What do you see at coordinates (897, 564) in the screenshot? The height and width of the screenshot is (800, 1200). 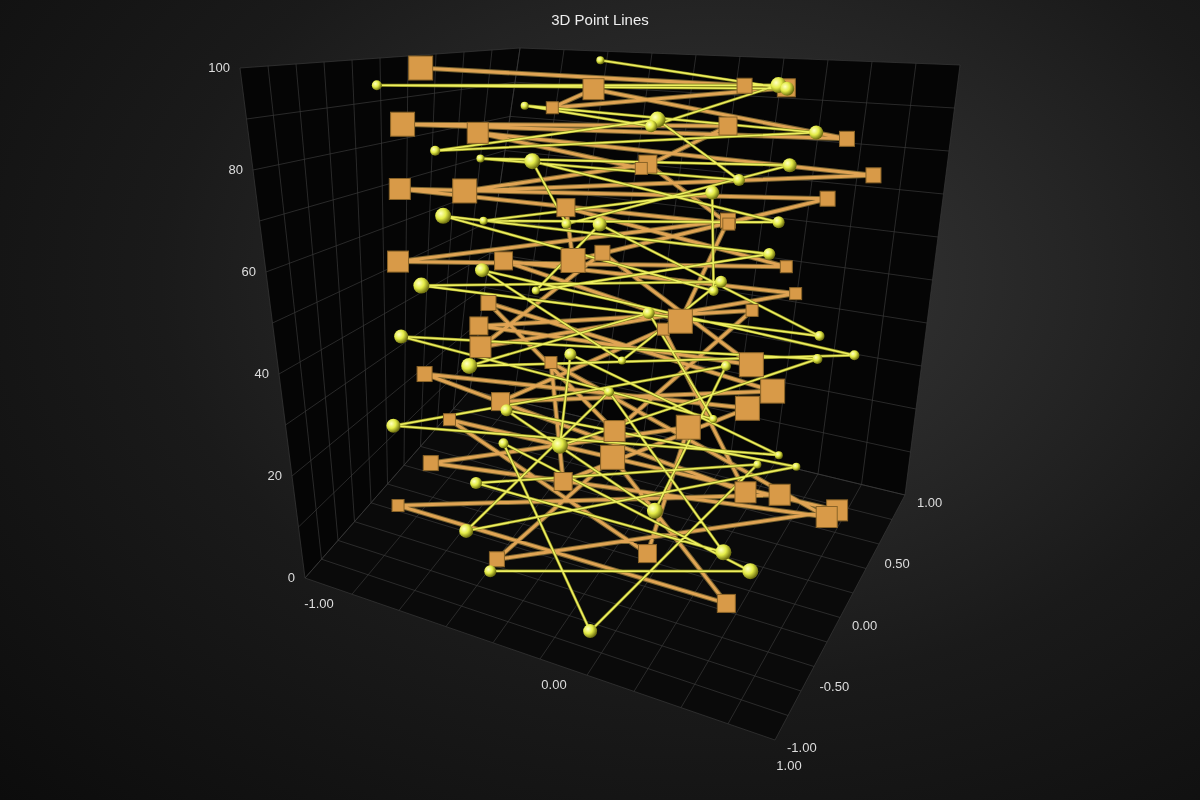 I see `z-axis-label: 0.50` at bounding box center [897, 564].